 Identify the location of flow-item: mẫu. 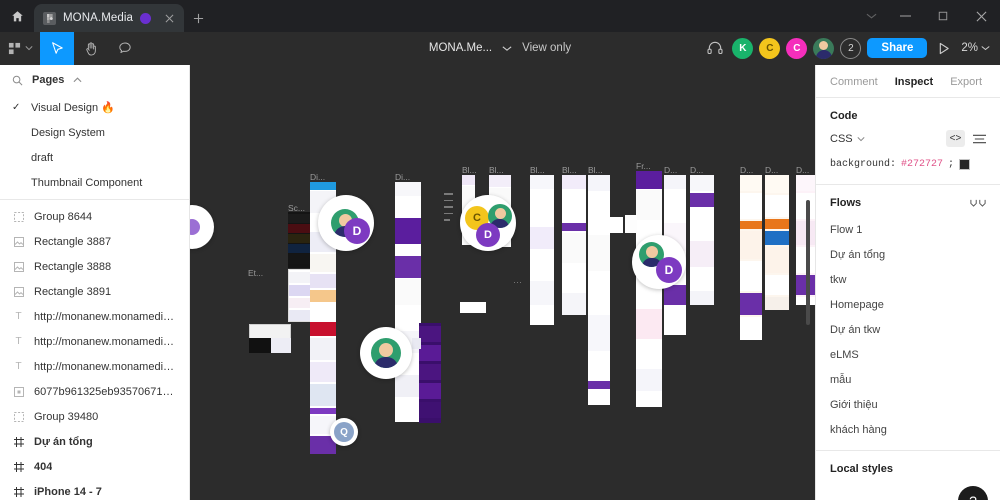
(908, 379).